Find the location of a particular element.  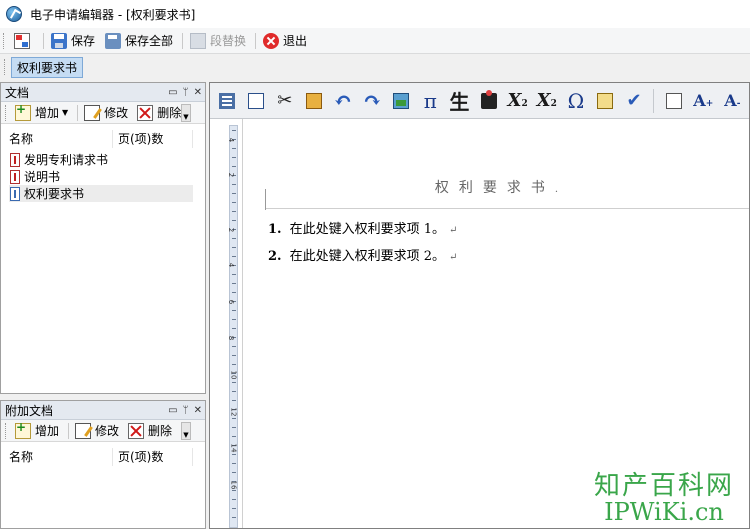

claim-number: 2. is located at coordinates (275, 256).